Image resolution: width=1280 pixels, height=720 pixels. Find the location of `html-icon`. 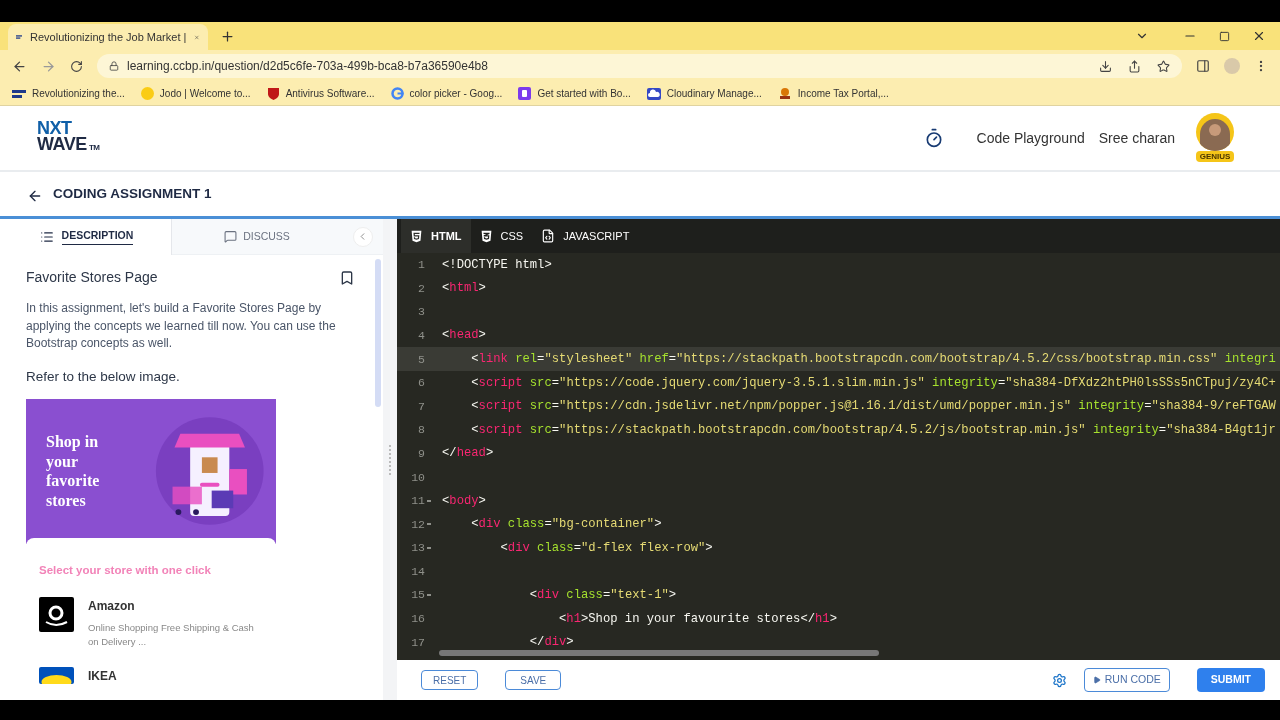

html-icon is located at coordinates (416, 236).